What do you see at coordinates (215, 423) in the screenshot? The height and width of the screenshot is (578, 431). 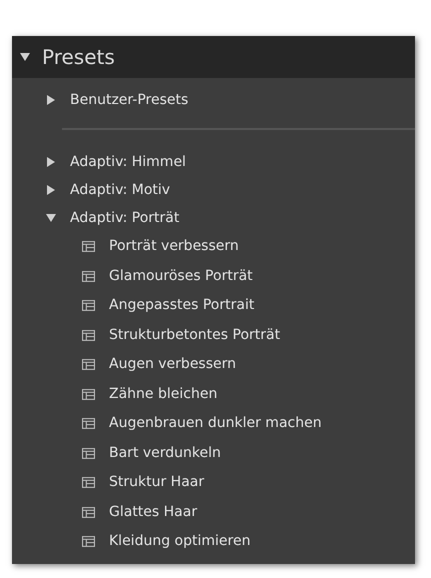 I see `preset-item: Augenbrauen dunkler machen` at bounding box center [215, 423].